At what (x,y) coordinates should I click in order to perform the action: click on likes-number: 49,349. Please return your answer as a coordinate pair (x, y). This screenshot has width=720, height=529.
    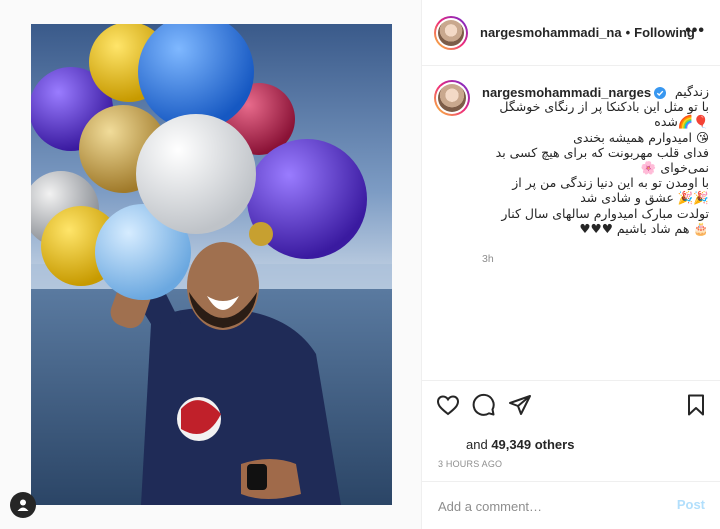
    Looking at the image, I should click on (511, 444).